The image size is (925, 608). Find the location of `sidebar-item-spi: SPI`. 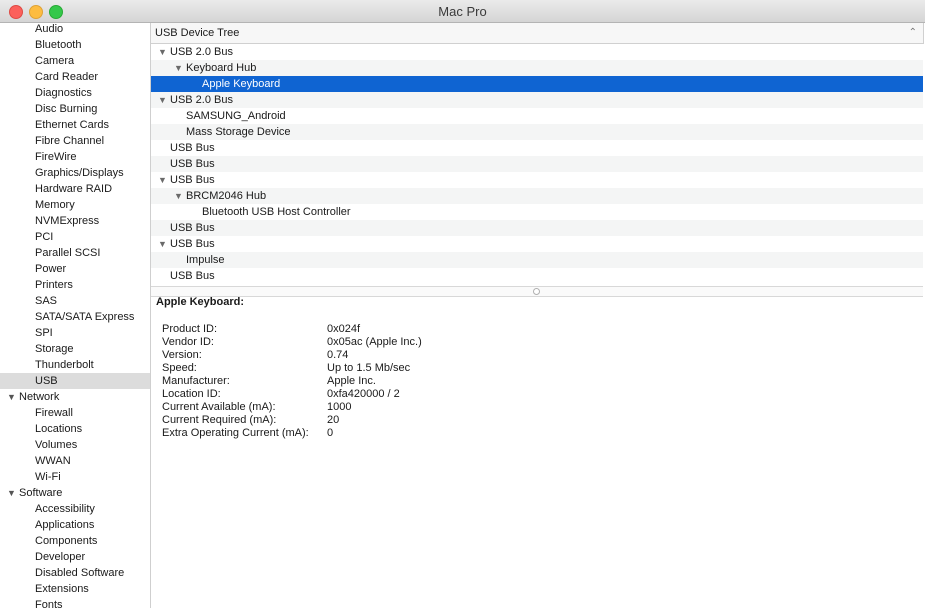

sidebar-item-spi: SPI is located at coordinates (75, 333).